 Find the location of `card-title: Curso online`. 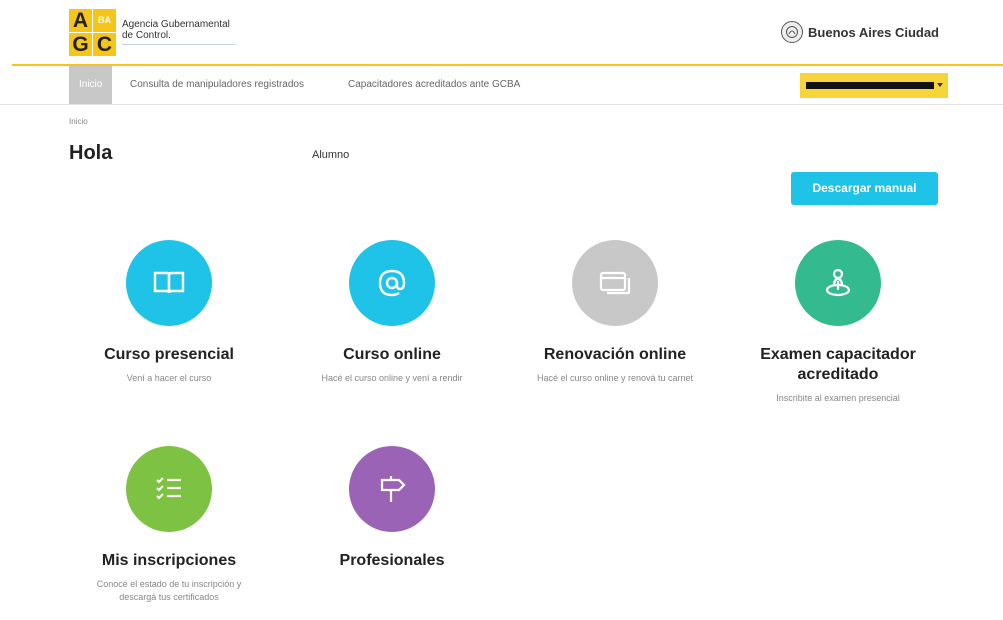

card-title: Curso online is located at coordinates (392, 354).